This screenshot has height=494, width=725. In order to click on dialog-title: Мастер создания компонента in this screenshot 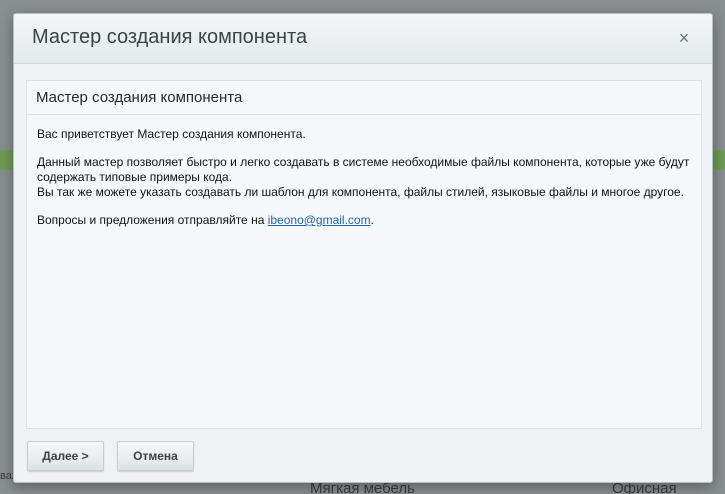, I will do `click(170, 37)`.